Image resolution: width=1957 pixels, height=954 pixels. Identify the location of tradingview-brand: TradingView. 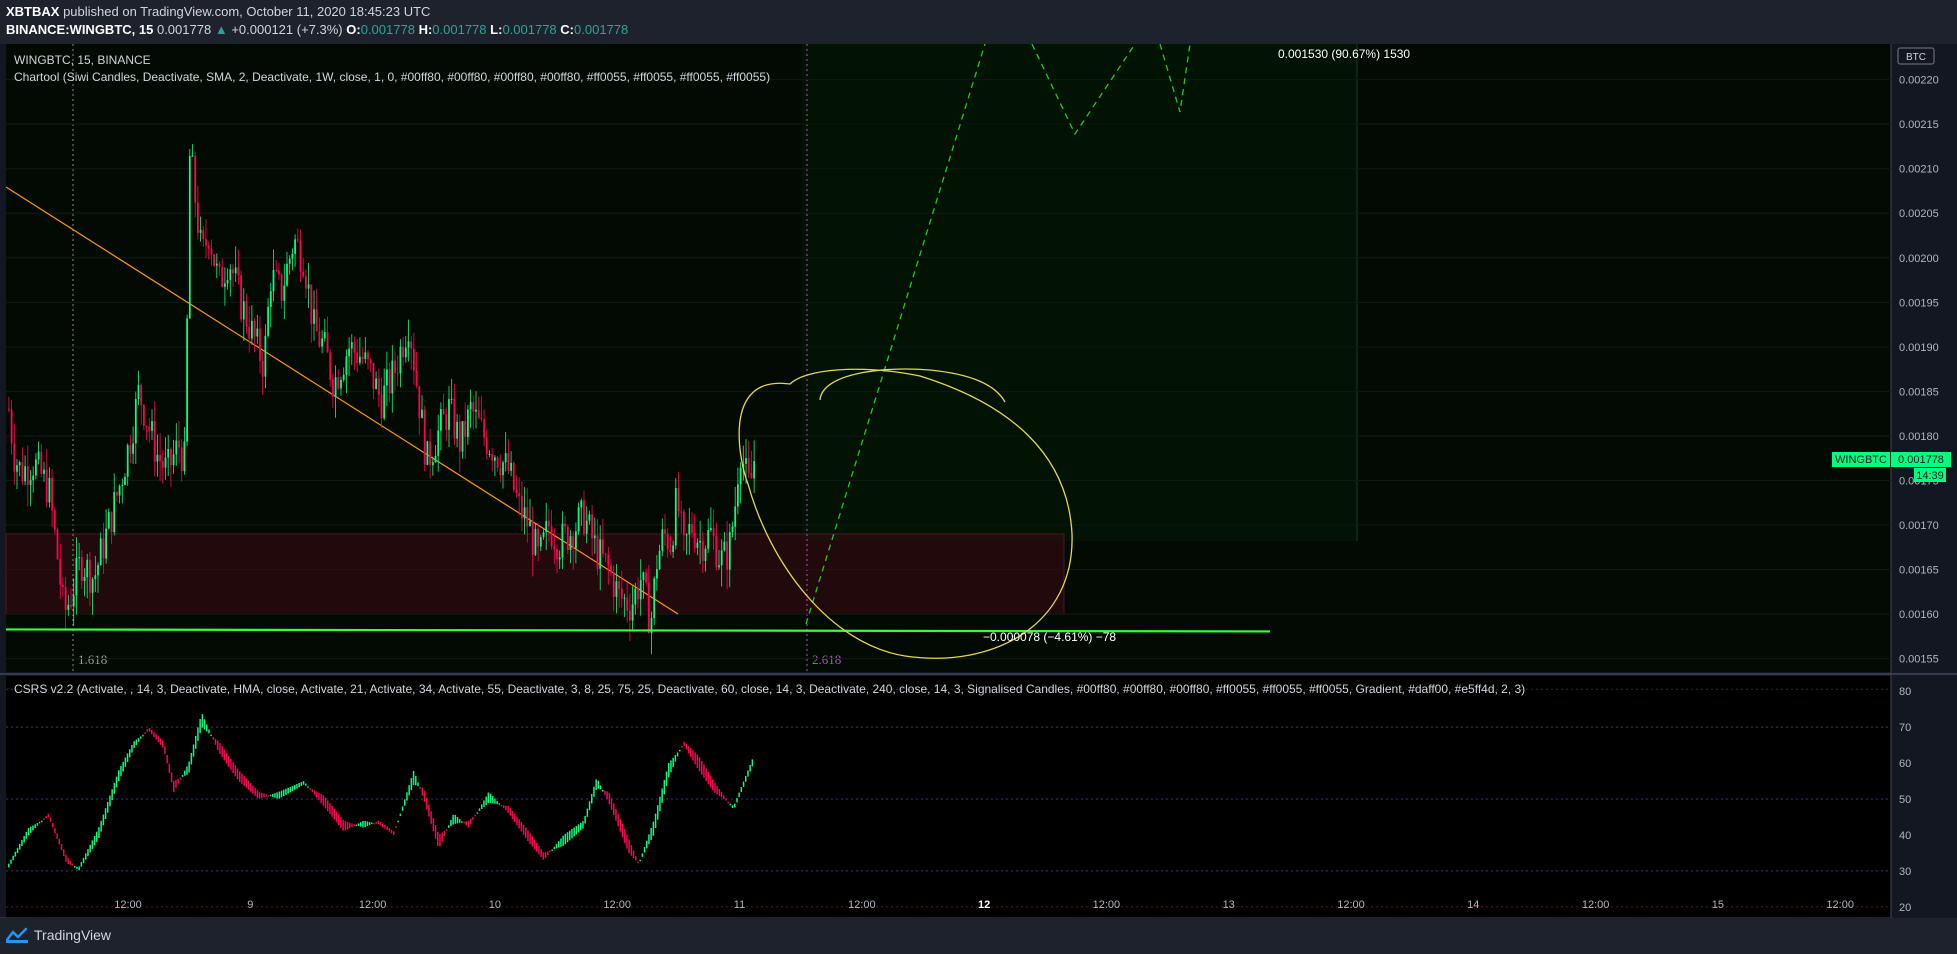
(58, 935).